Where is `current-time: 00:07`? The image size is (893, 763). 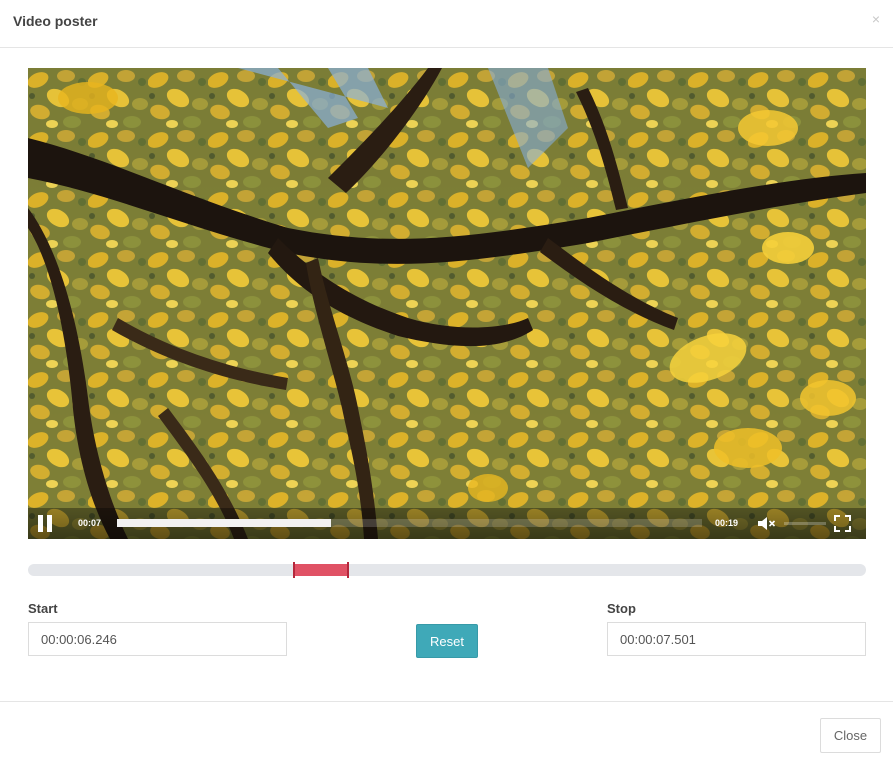
current-time: 00:07 is located at coordinates (90, 523).